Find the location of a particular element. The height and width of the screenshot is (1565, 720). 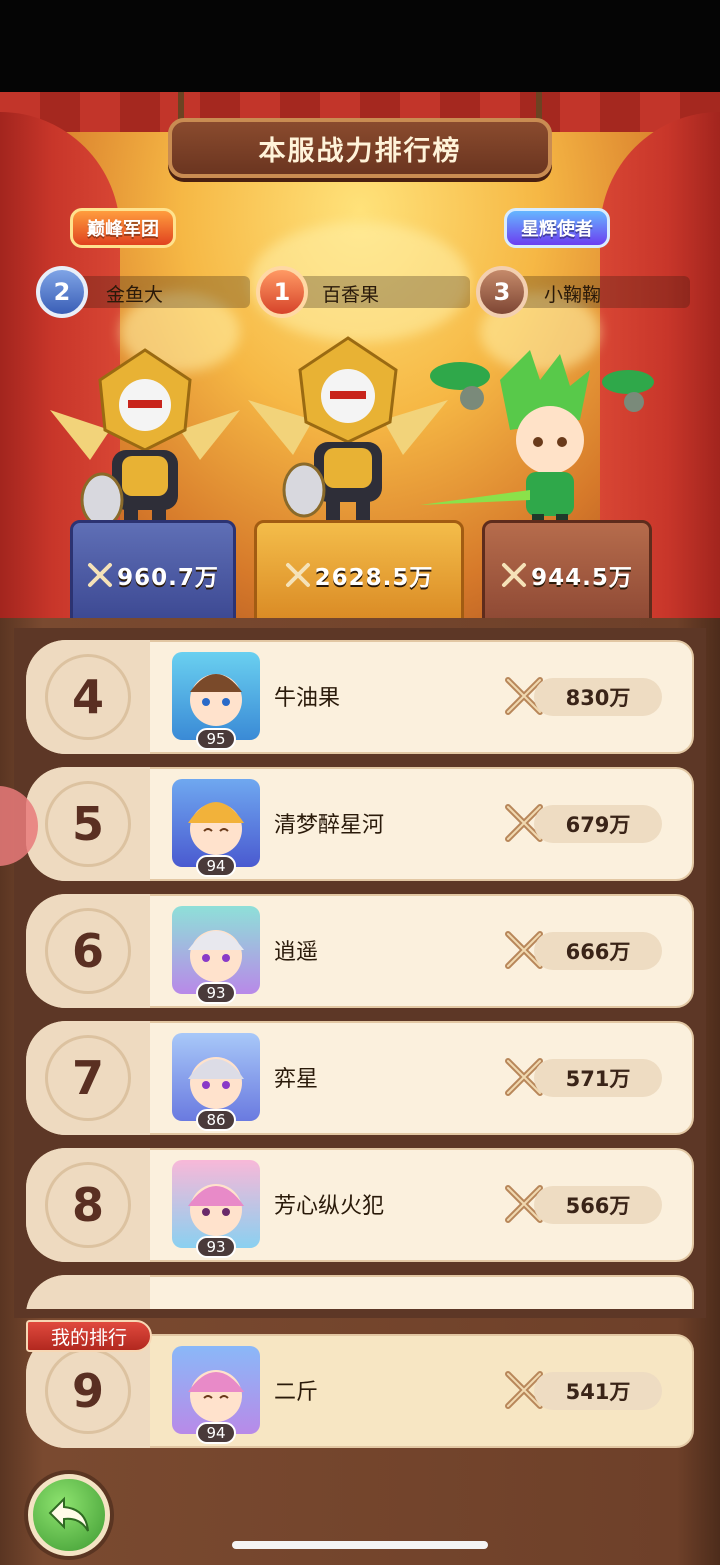

title-badge-left: 巅峰军团 is located at coordinates (123, 228).